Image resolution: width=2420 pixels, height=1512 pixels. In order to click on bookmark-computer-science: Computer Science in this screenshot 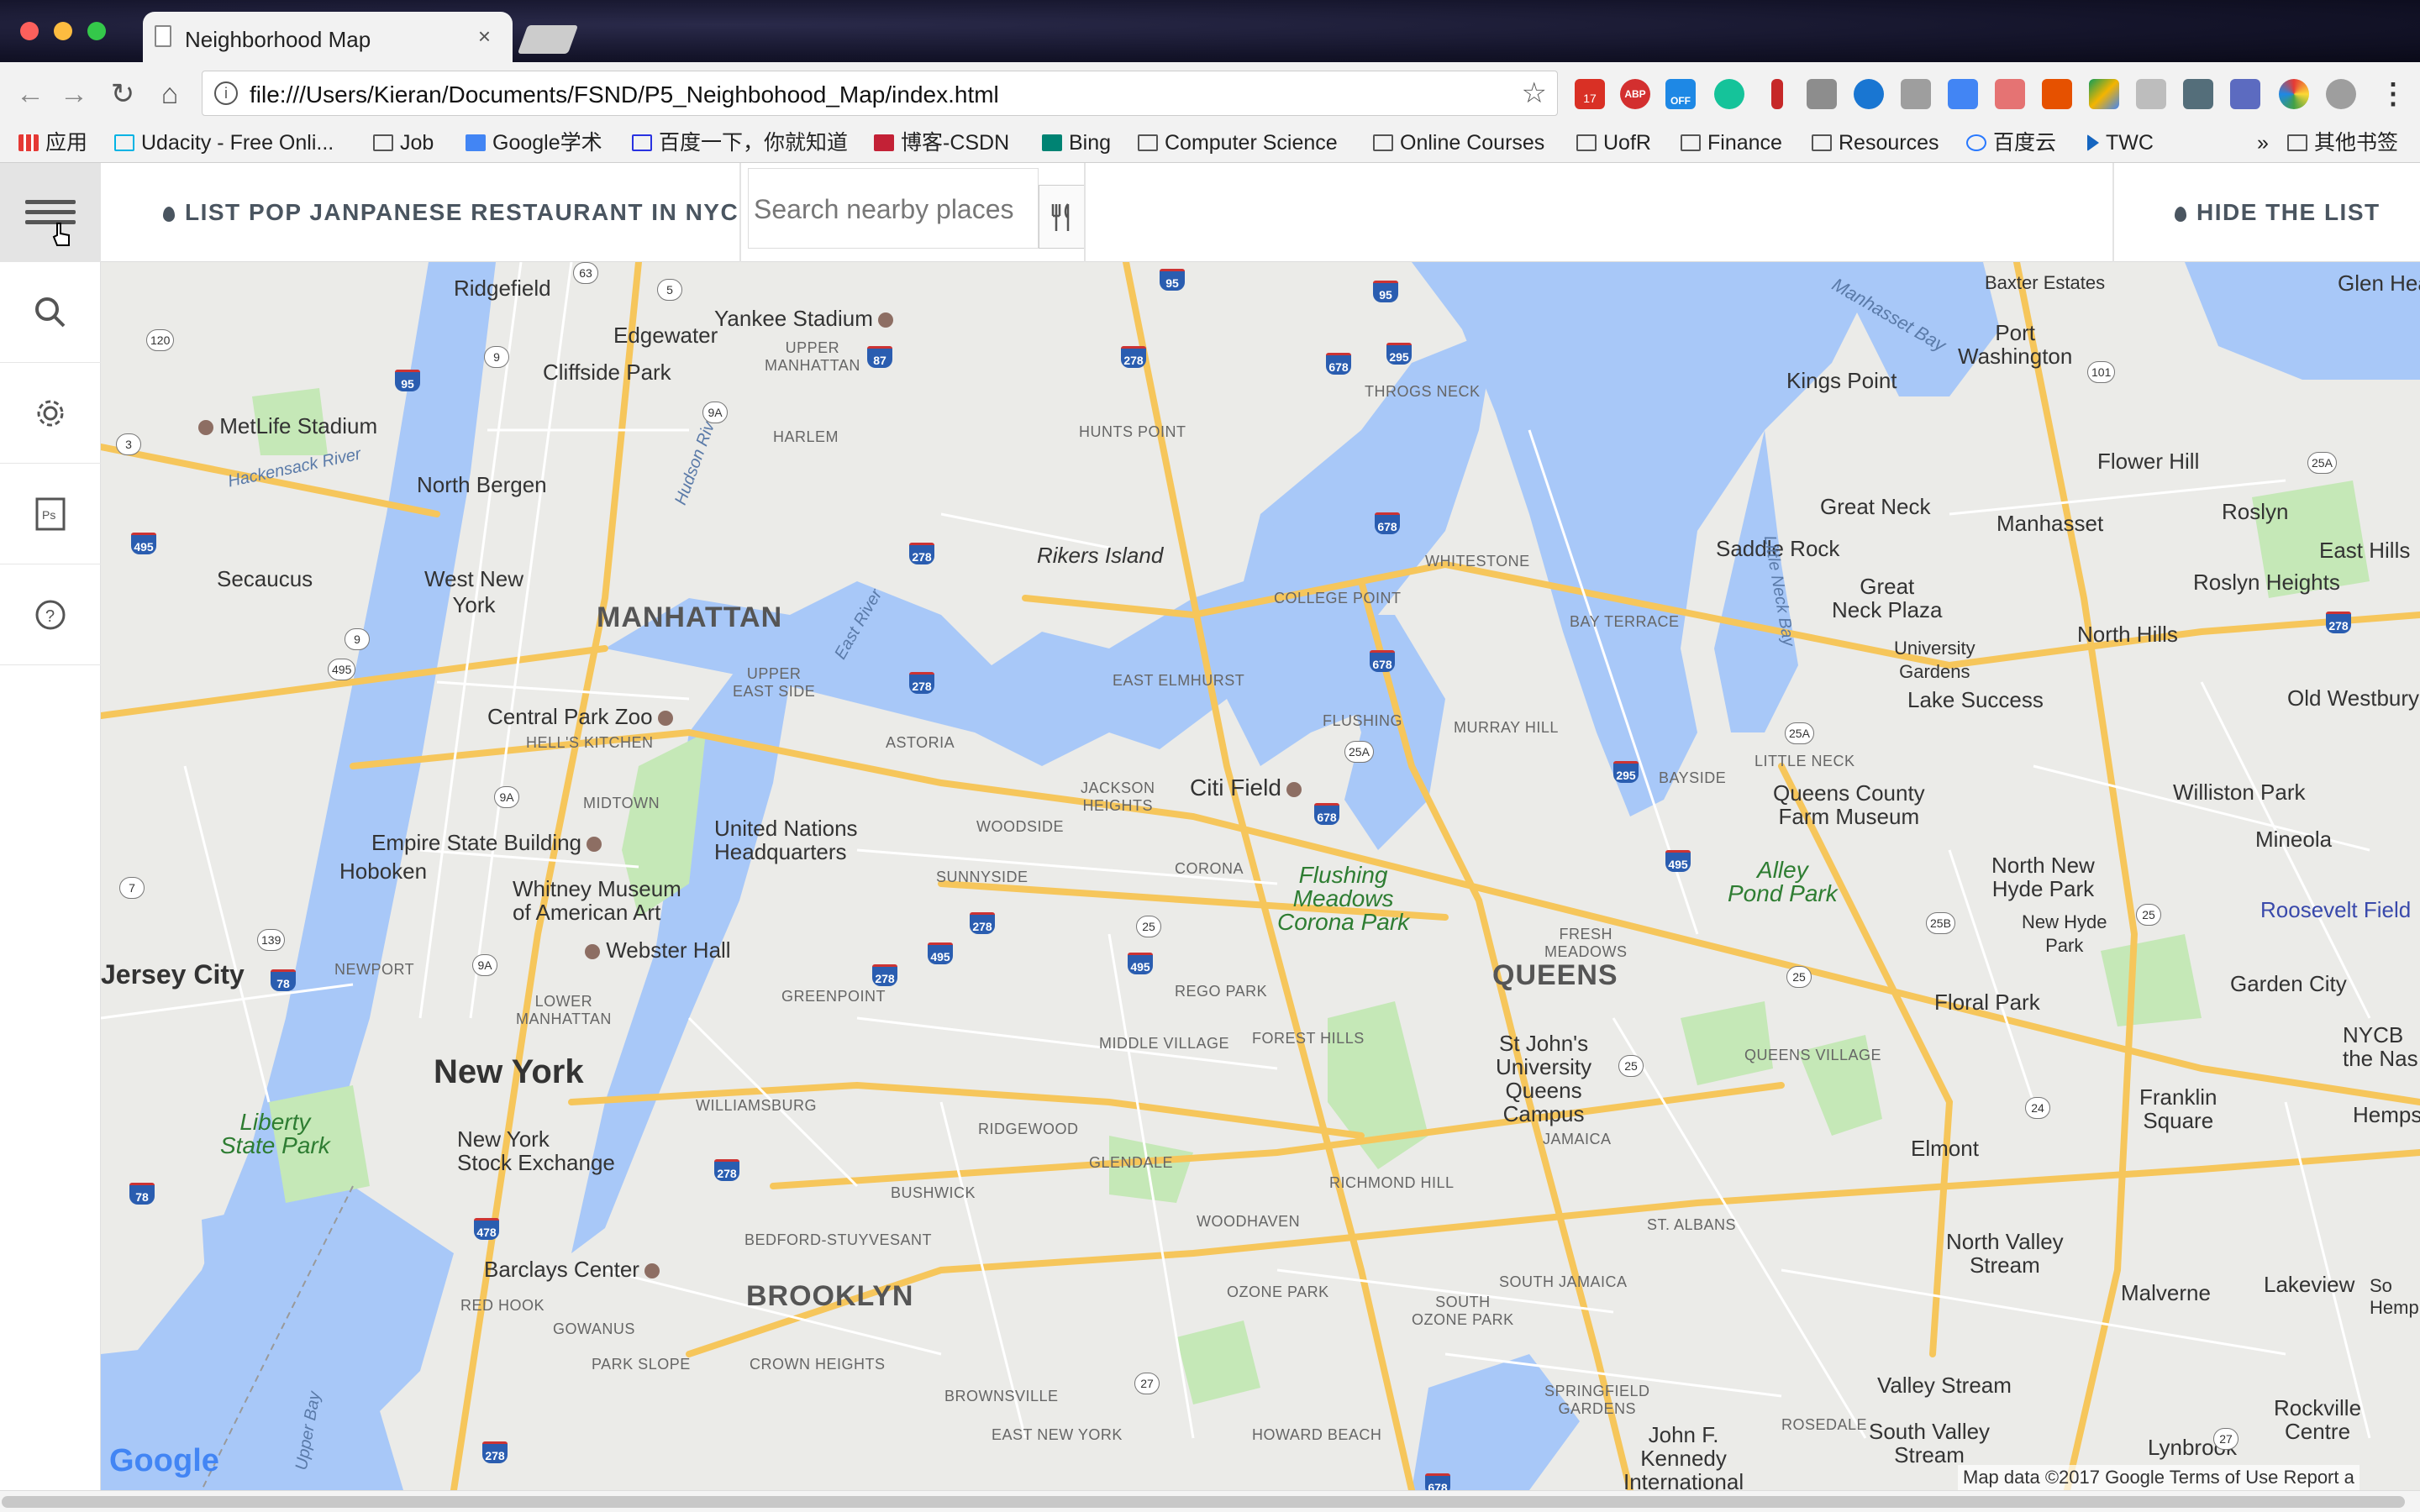, I will do `click(1238, 142)`.